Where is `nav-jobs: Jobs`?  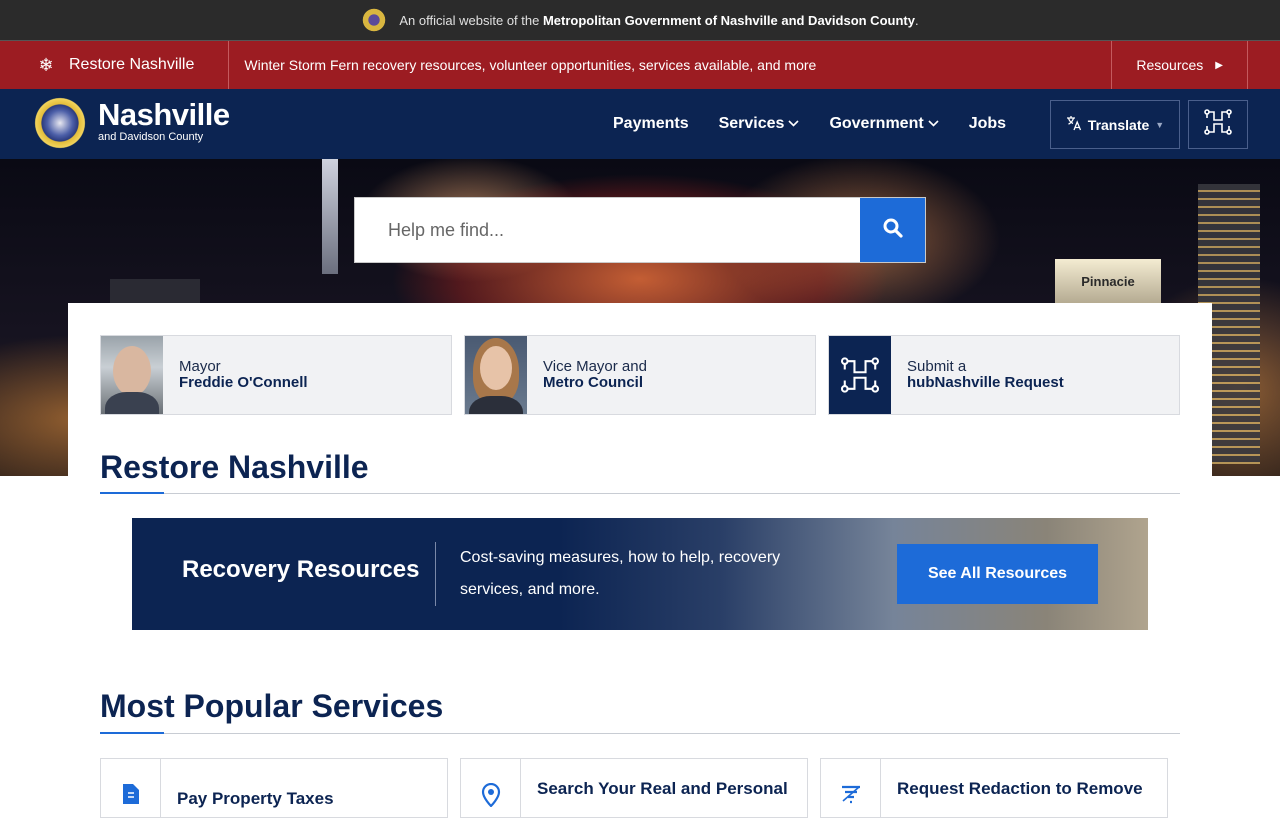 nav-jobs: Jobs is located at coordinates (987, 124).